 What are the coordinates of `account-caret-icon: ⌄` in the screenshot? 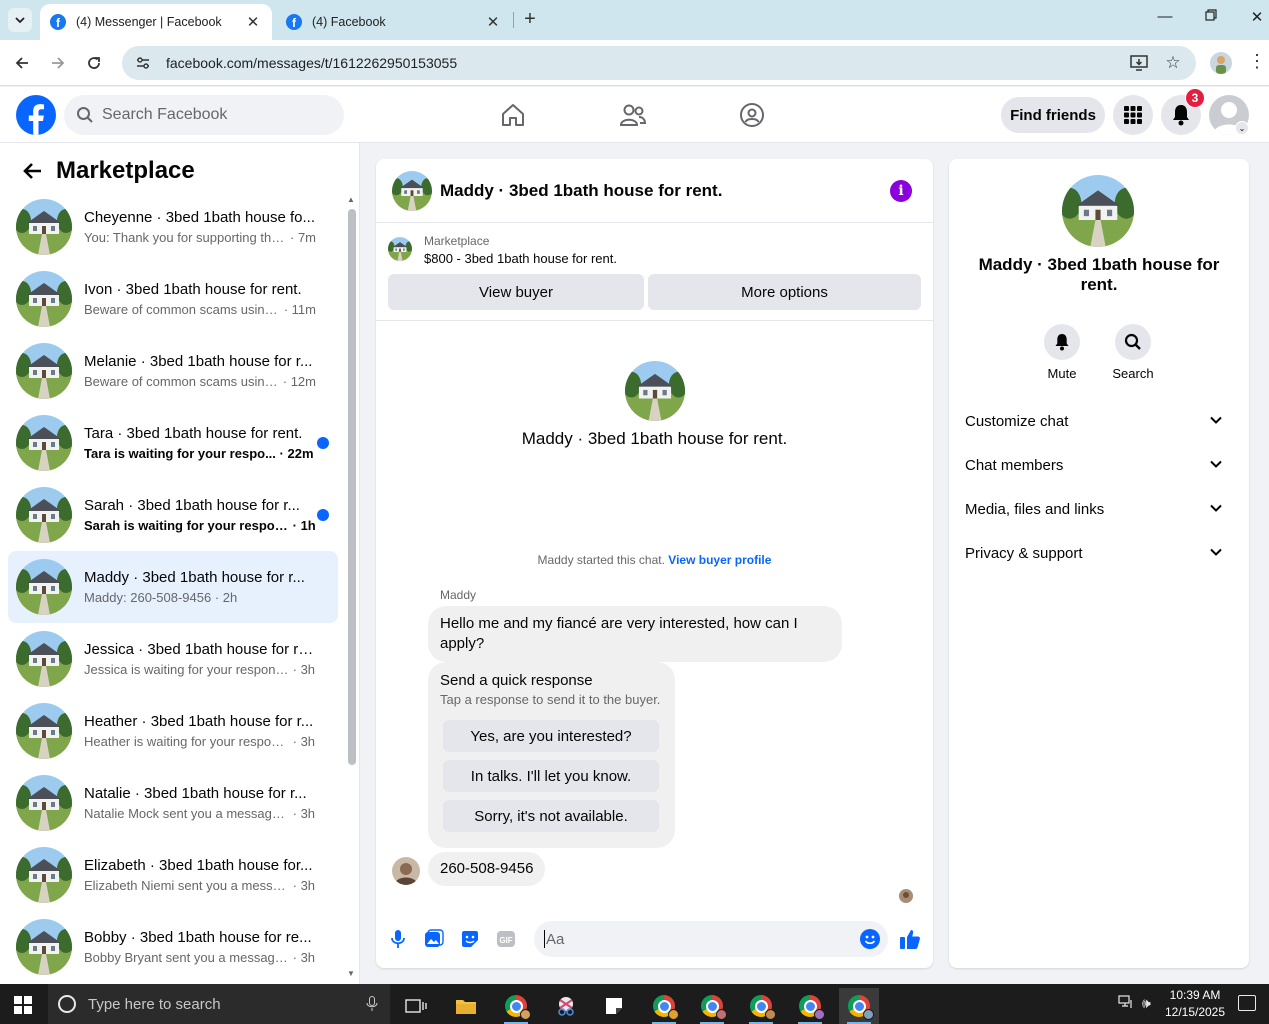 It's located at (1242, 128).